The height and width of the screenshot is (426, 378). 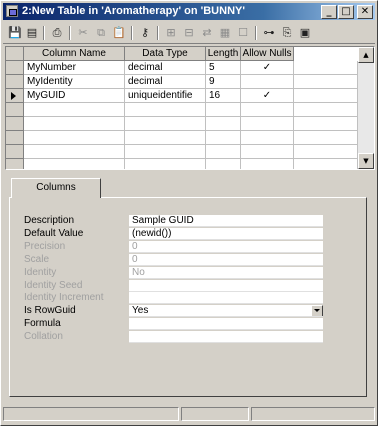 I want to click on relationships-icon: ⇄, so click(x=207, y=33).